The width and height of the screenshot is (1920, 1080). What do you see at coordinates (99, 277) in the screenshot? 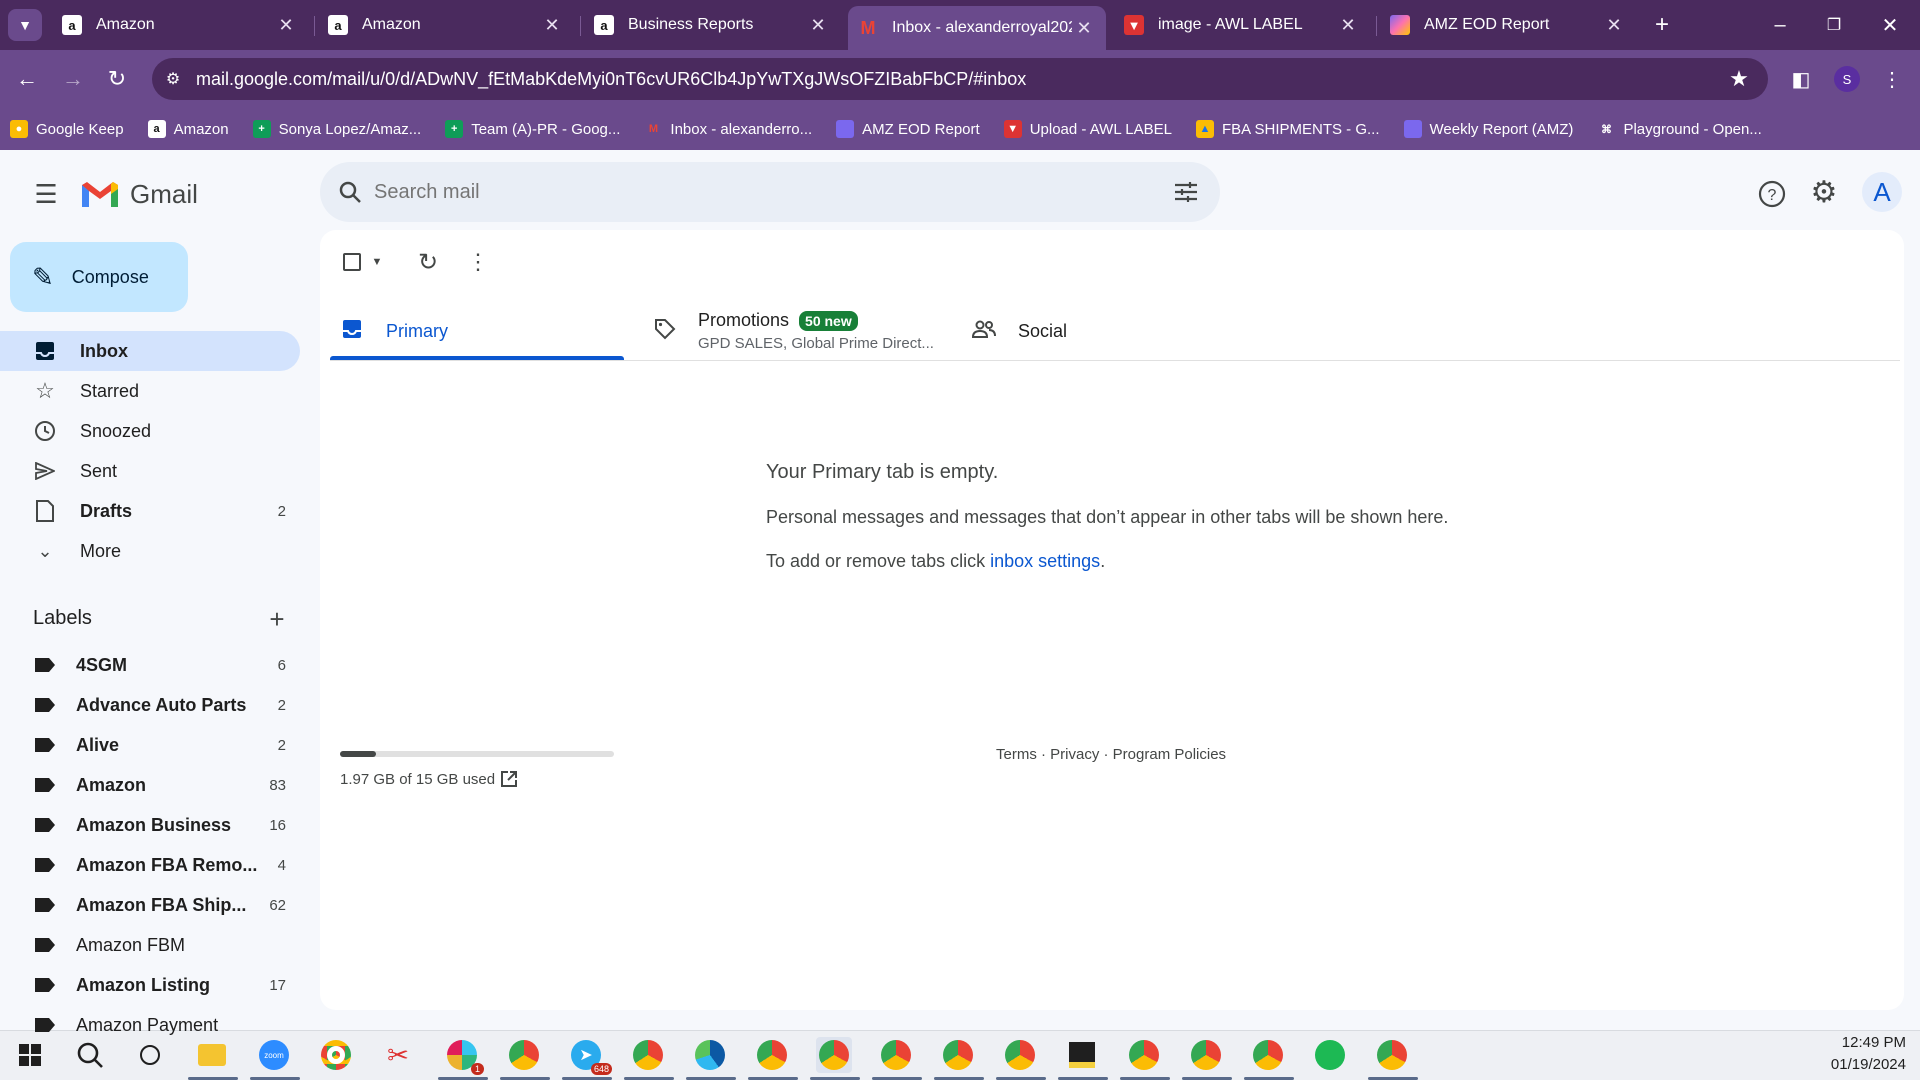
I see `compose-button: ✎ Compose` at bounding box center [99, 277].